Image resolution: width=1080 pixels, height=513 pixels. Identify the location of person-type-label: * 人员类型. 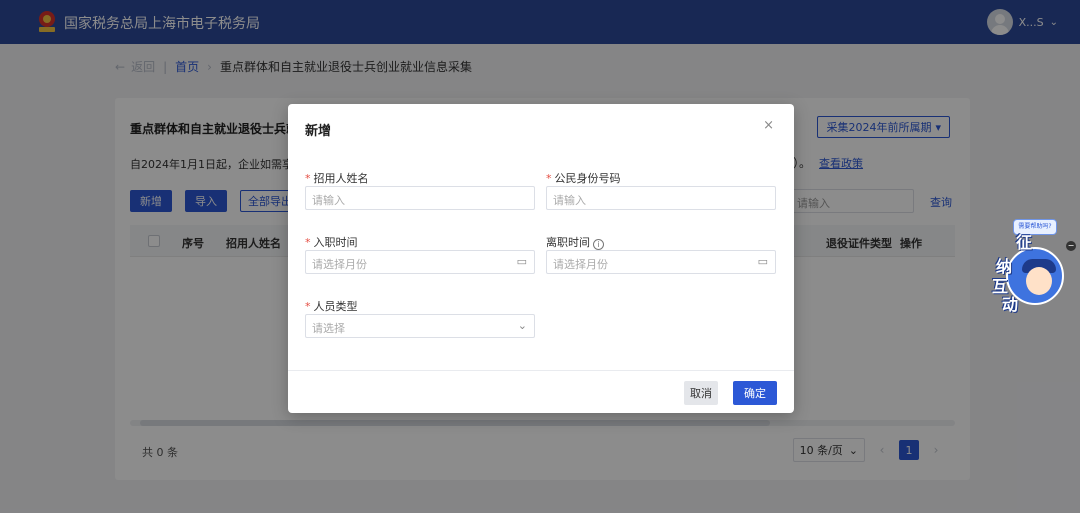
(331, 306).